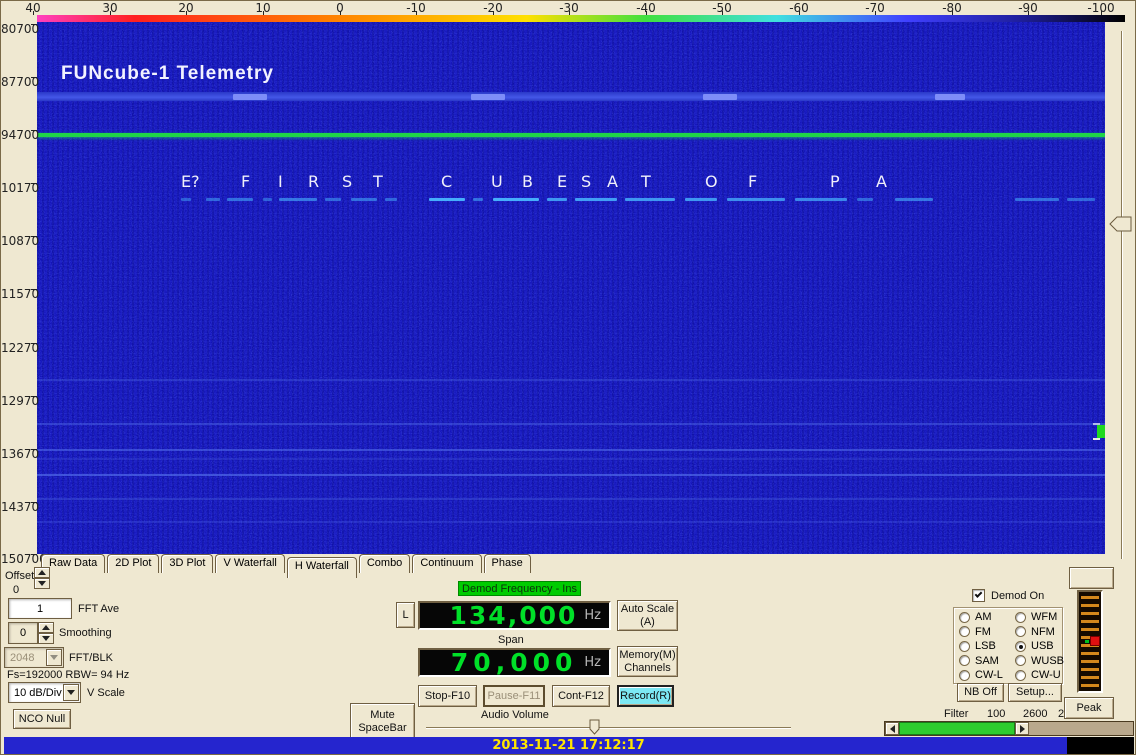  I want to click on nco-null-button: NCO Null, so click(42, 719).